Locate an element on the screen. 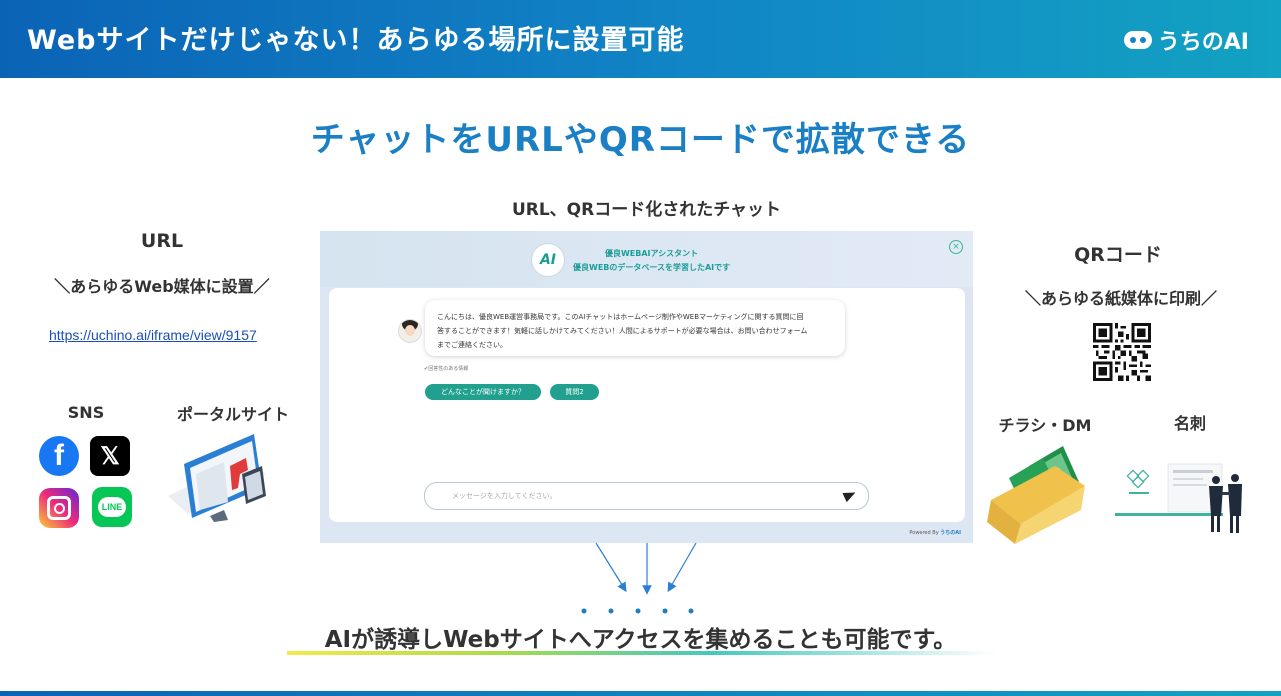 The width and height of the screenshot is (1281, 696). powered-by: Powered By うちのAI is located at coordinates (935, 533).